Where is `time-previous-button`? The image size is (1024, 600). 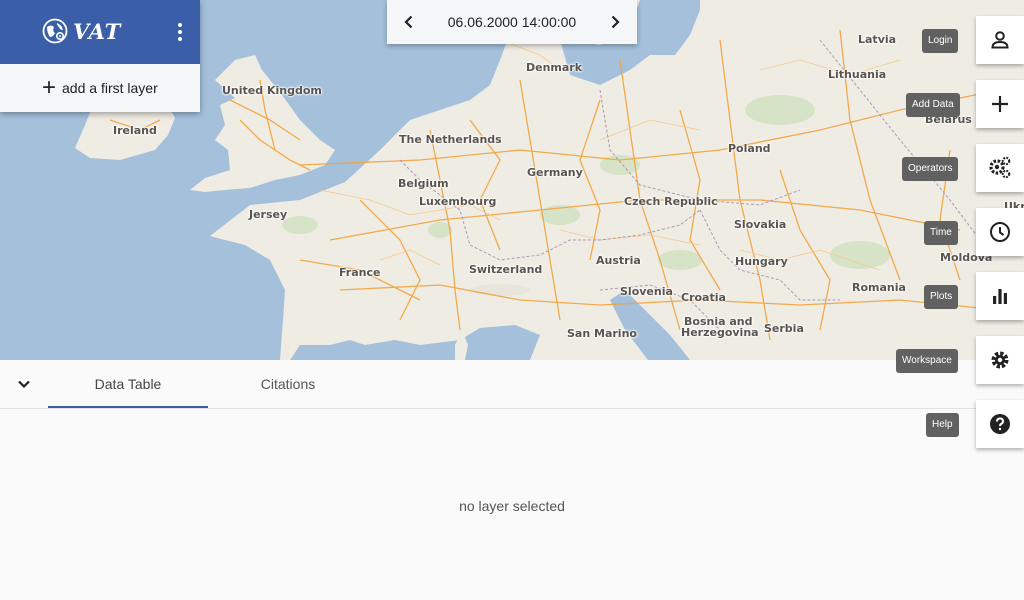 time-previous-button is located at coordinates (409, 22).